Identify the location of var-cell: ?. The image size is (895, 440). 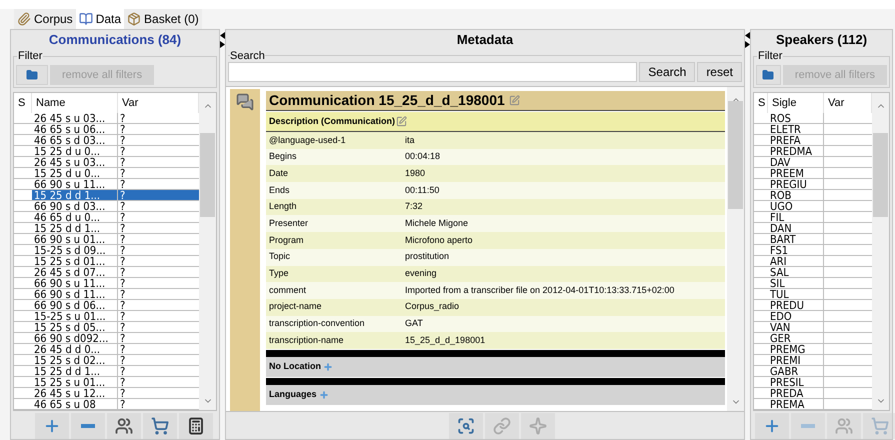
(158, 195).